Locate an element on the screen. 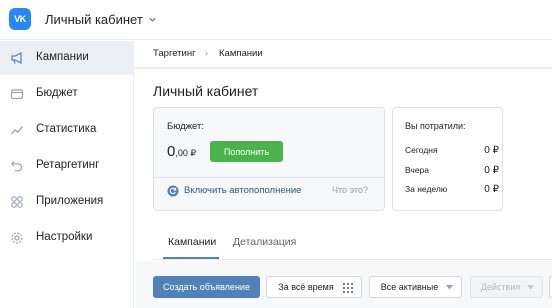  cabinet-selector-label: Личный кабинет is located at coordinates (94, 19).